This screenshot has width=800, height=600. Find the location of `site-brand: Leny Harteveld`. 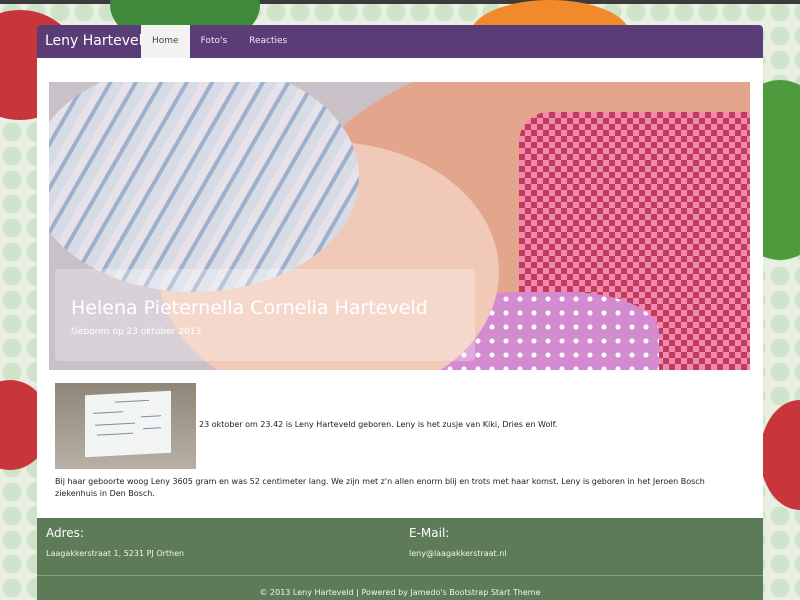

site-brand: Leny Harteveld is located at coordinates (98, 41).